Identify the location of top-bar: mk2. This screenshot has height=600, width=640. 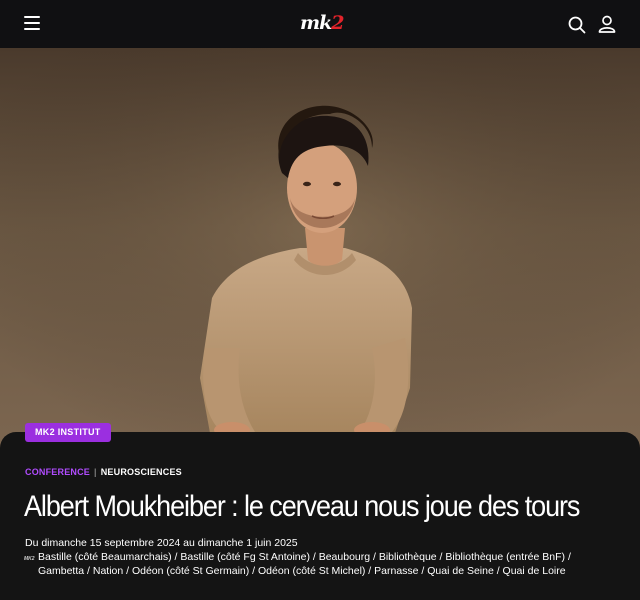
(320, 24).